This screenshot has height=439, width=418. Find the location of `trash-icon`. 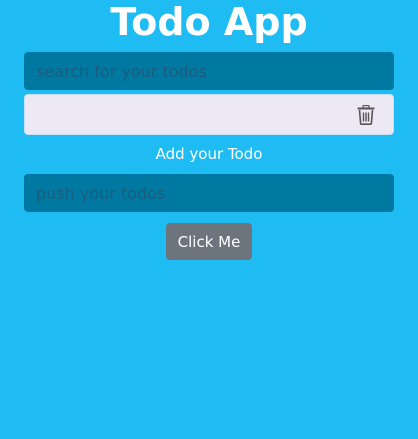

trash-icon is located at coordinates (366, 114).